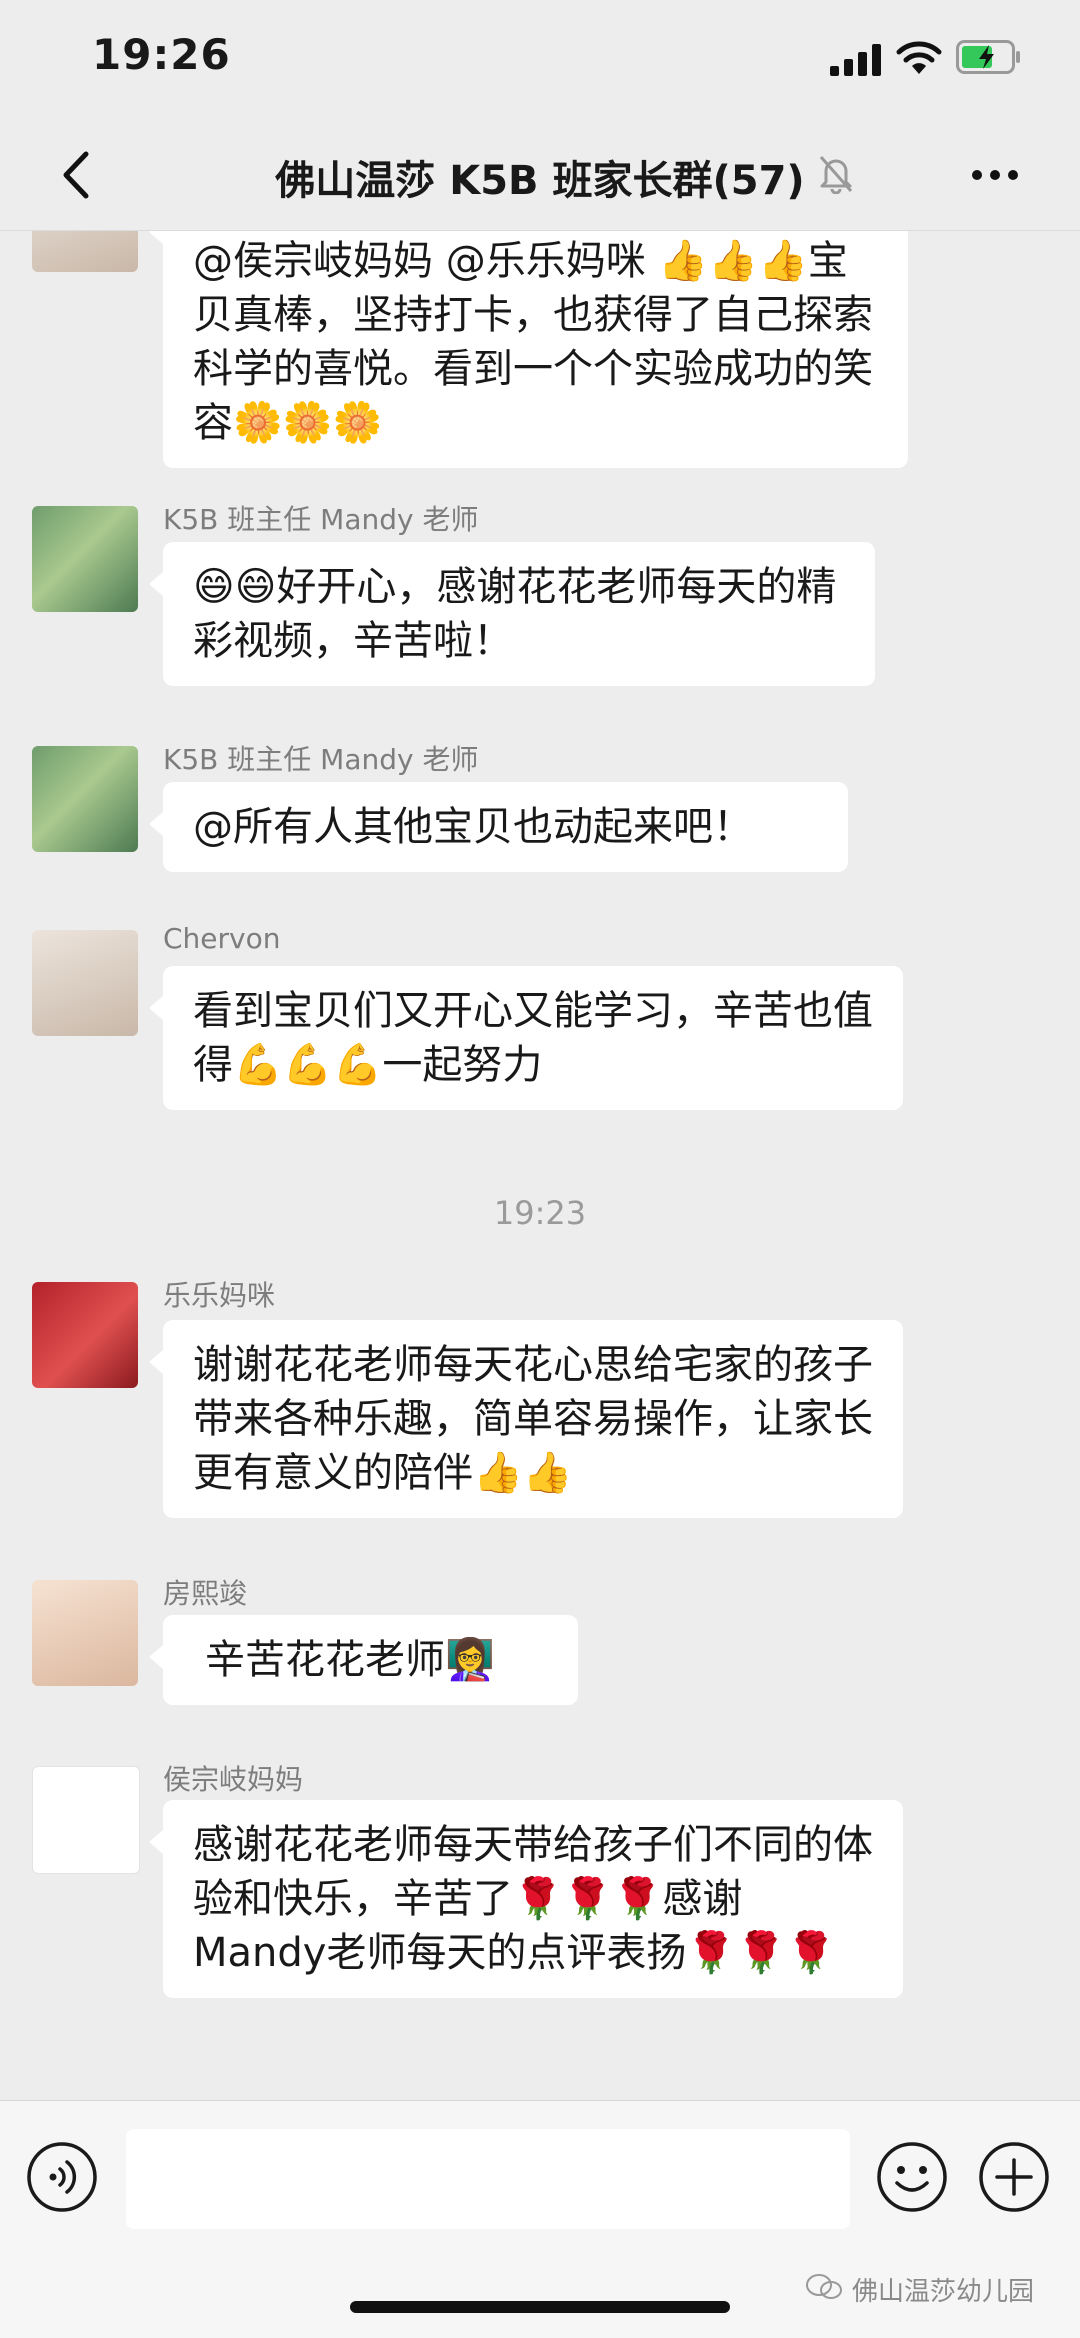 Image resolution: width=1080 pixels, height=2338 pixels. Describe the element at coordinates (512, 614) in the screenshot. I see `message-bubble: 😄😄好开心，感谢花花老师每天的精彩视频，辛苦啦！` at that location.